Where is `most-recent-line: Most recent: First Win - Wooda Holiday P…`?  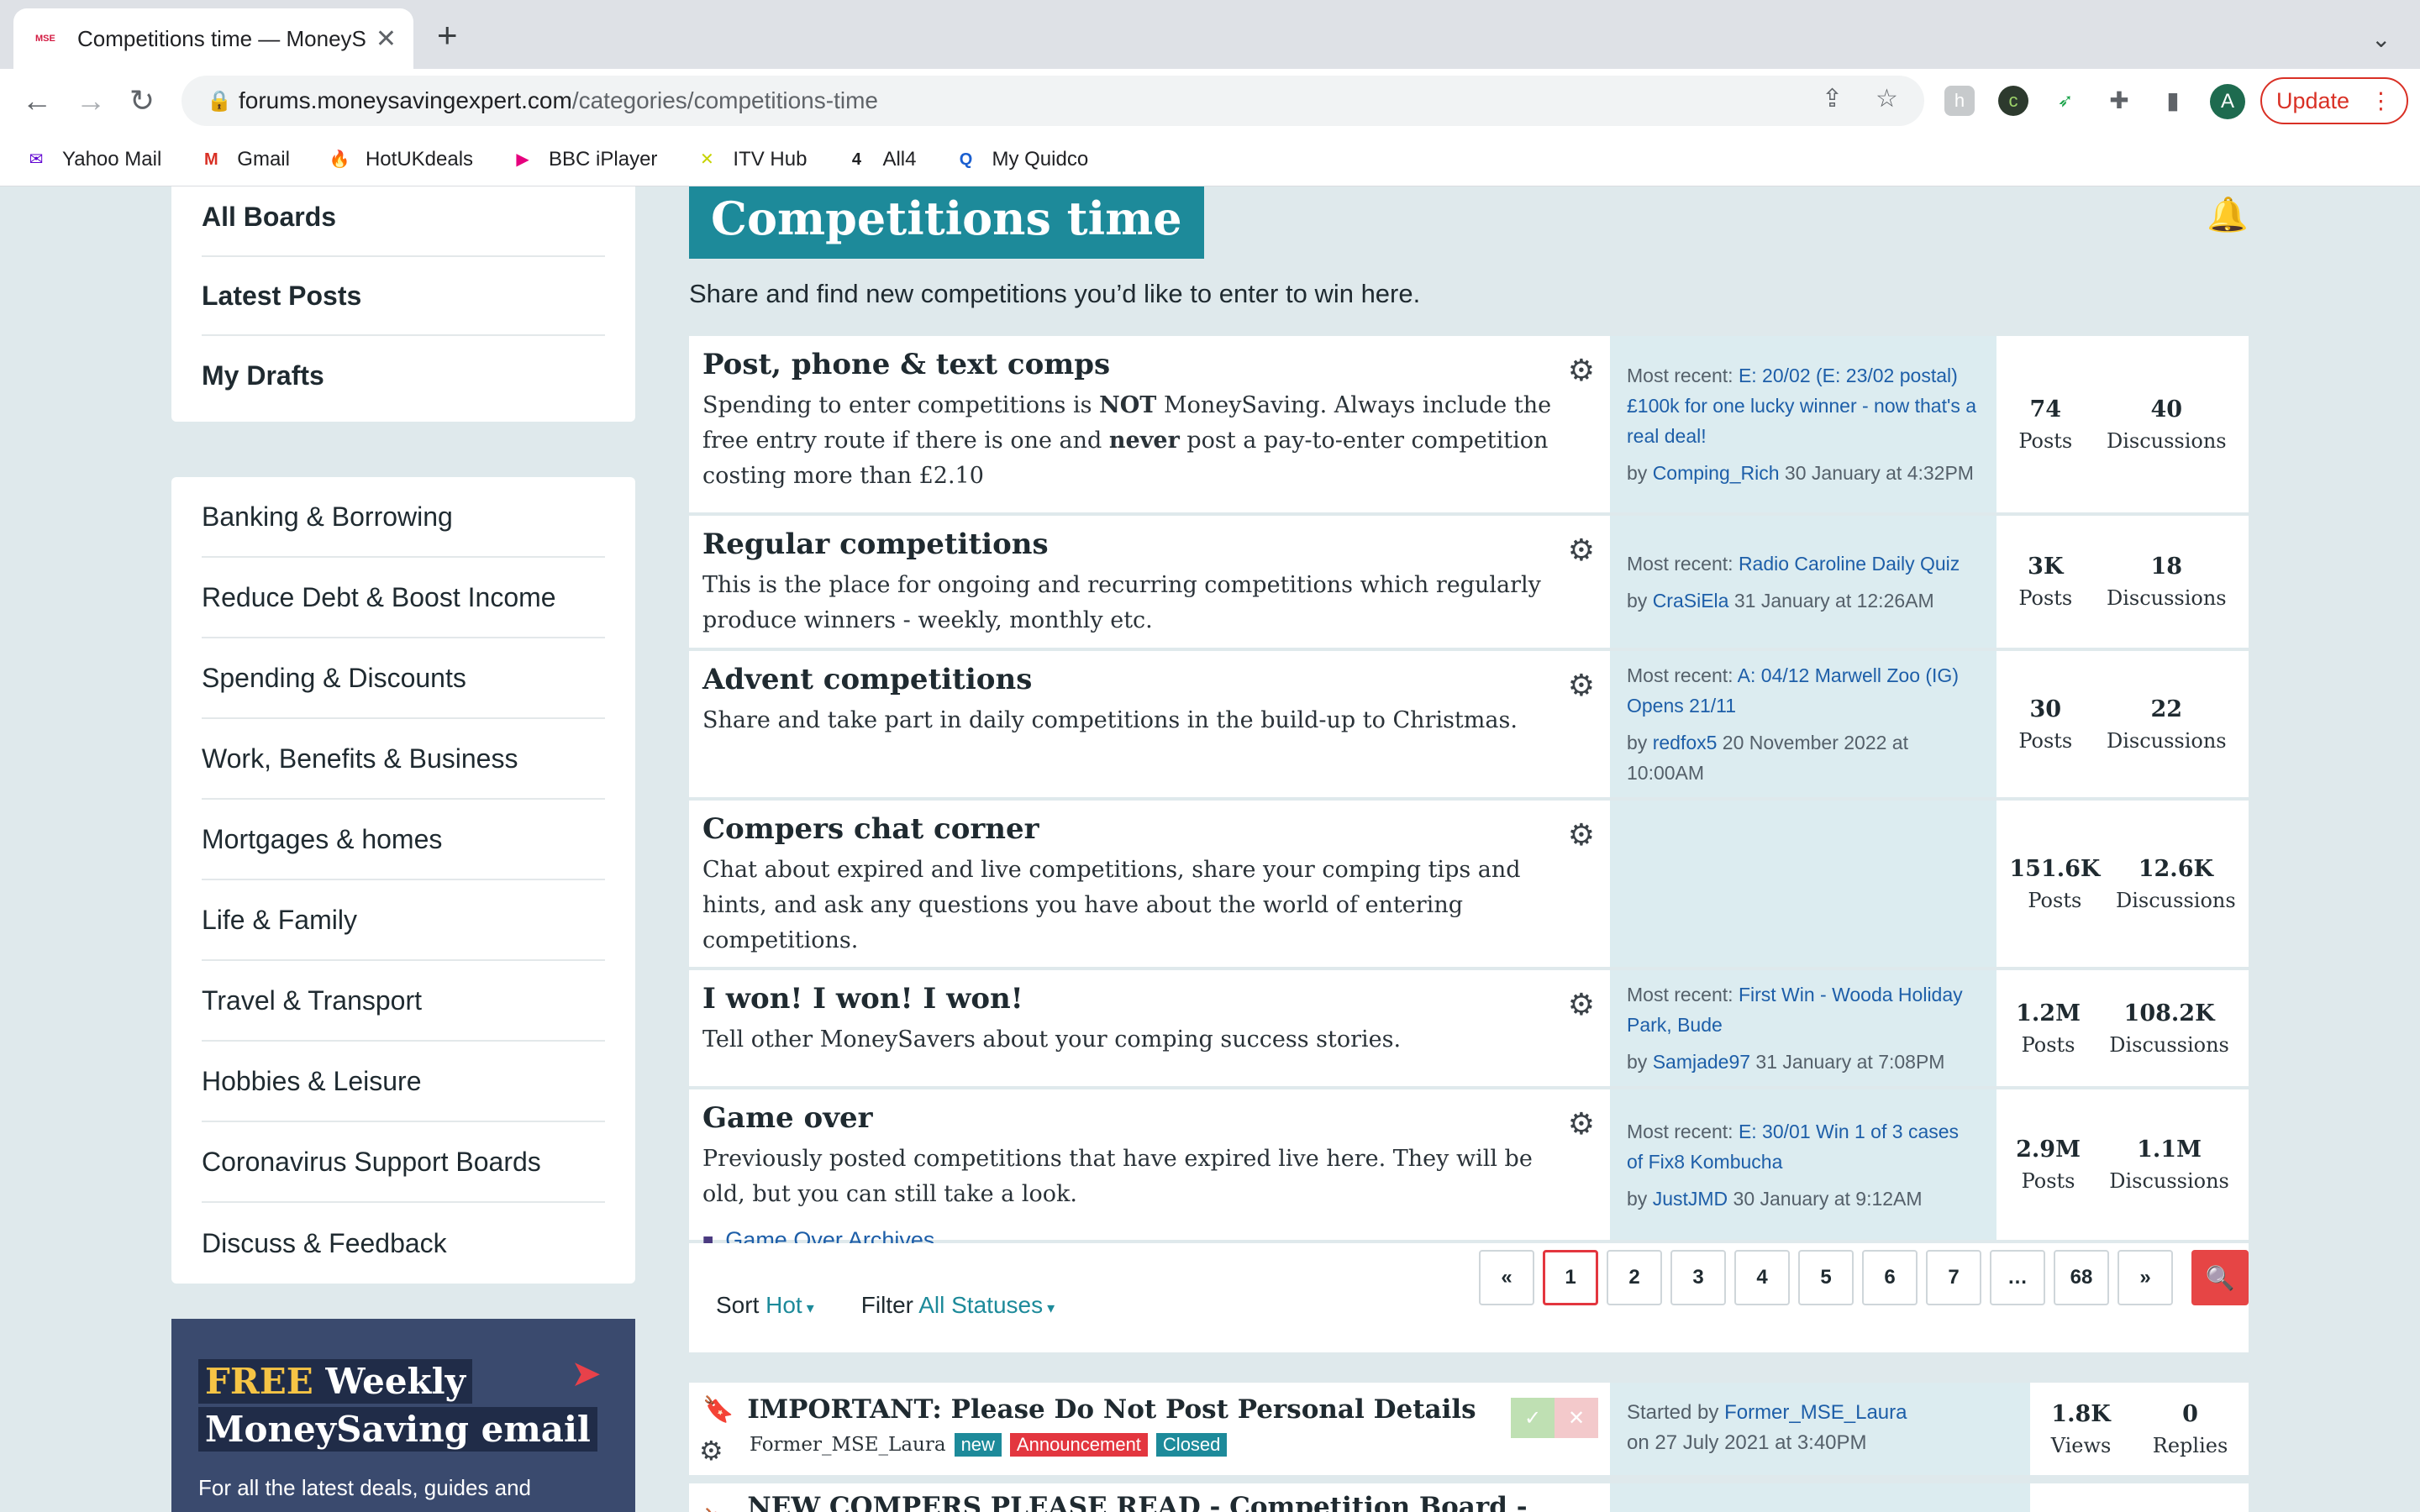
most-recent-line: Most recent: First Win - Wooda Holiday P… is located at coordinates (1803, 1009).